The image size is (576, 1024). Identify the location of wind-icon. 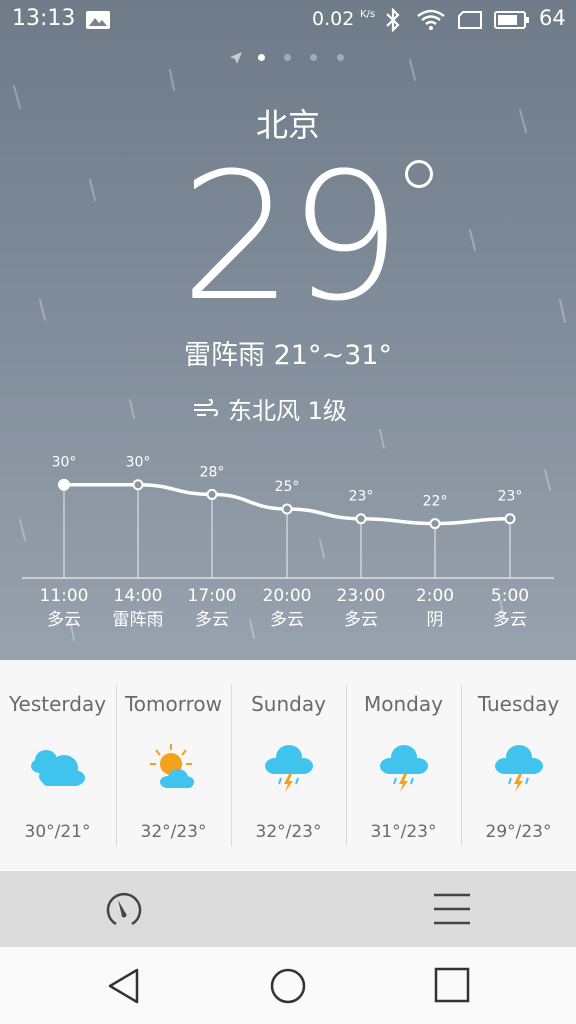
(206, 407).